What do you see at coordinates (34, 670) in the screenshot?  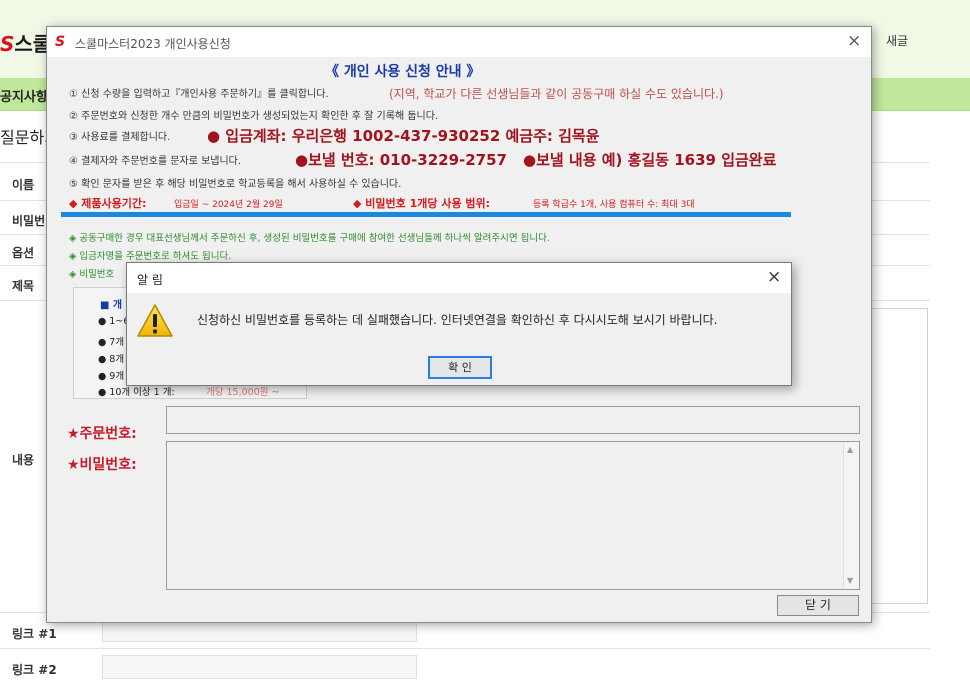 I see `form-label-link2: 링크 #2` at bounding box center [34, 670].